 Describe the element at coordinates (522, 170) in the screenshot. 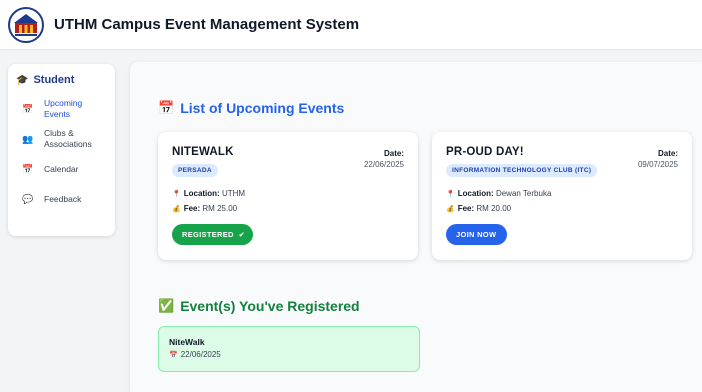

I see `club-badge: INFORMATION TECHNOLOGY CLUB (ITC)` at that location.